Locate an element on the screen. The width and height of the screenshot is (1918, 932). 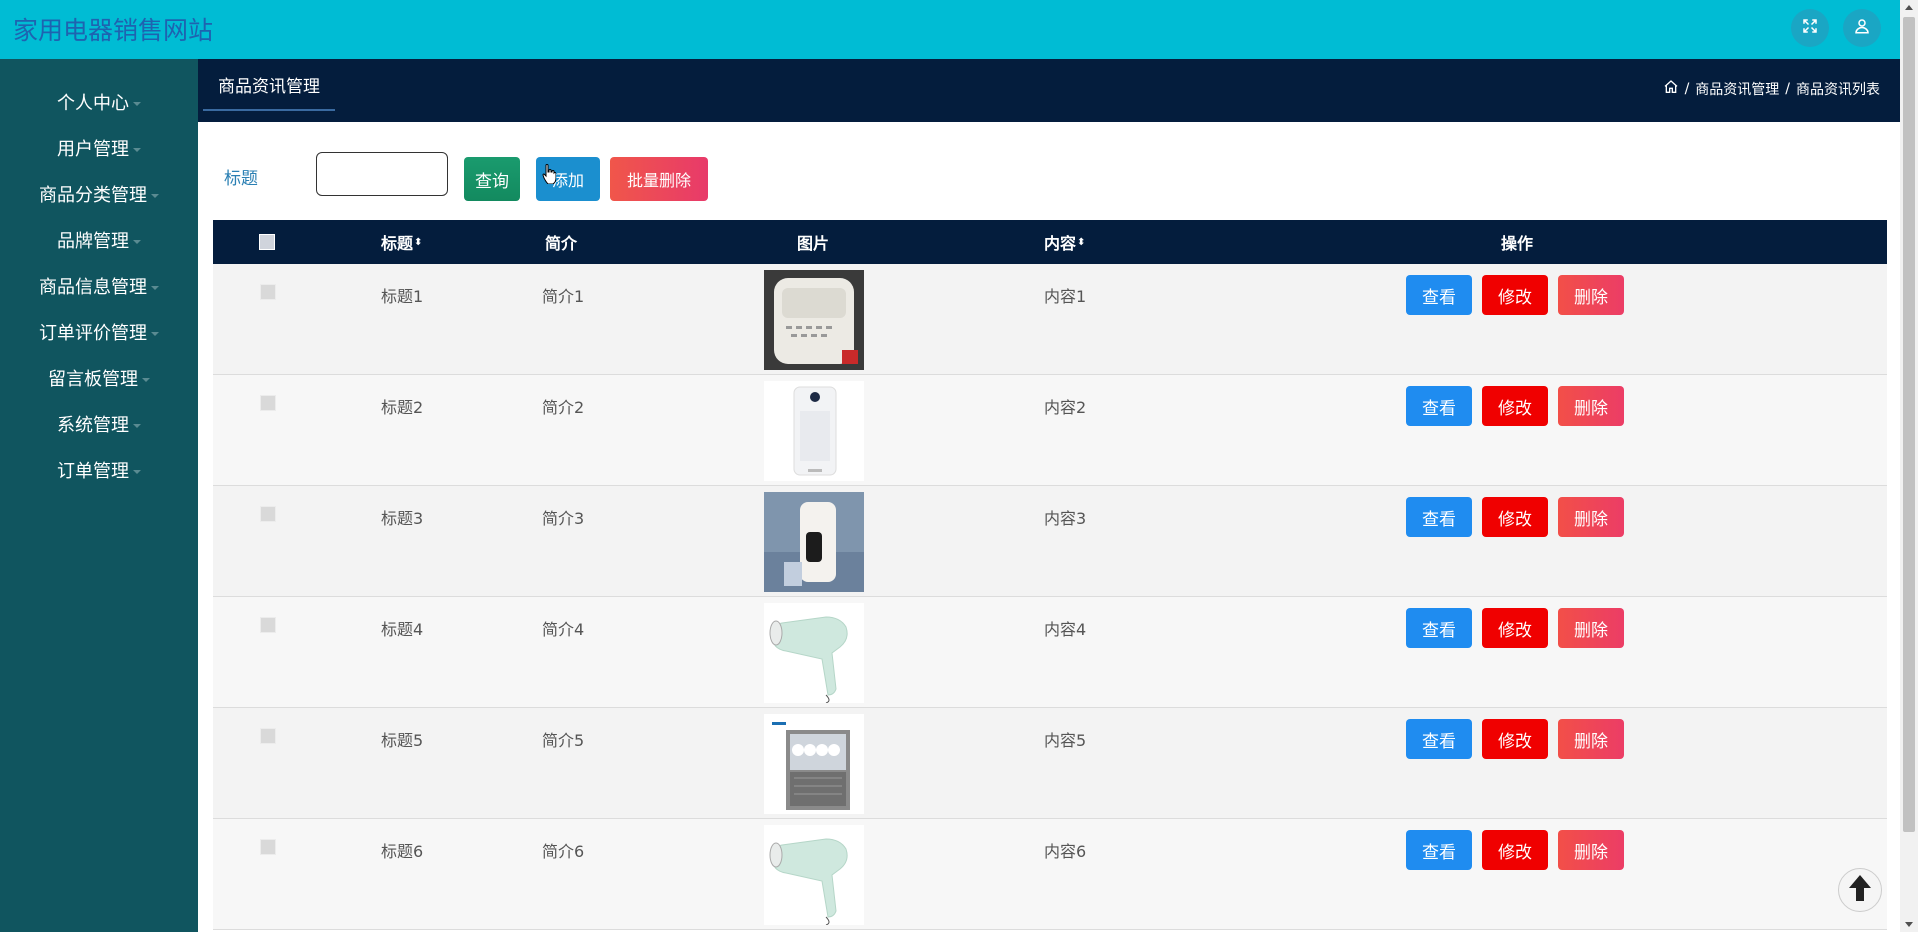
sidebar-item-label: 个人中心 is located at coordinates (93, 103).